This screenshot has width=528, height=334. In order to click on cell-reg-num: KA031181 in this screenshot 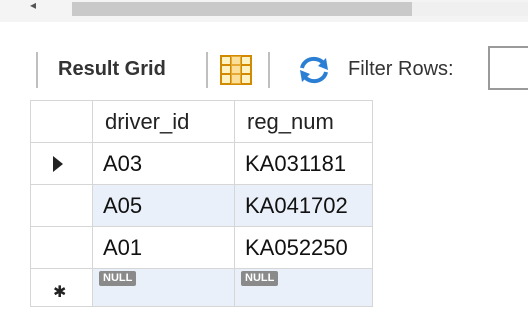, I will do `click(303, 163)`.